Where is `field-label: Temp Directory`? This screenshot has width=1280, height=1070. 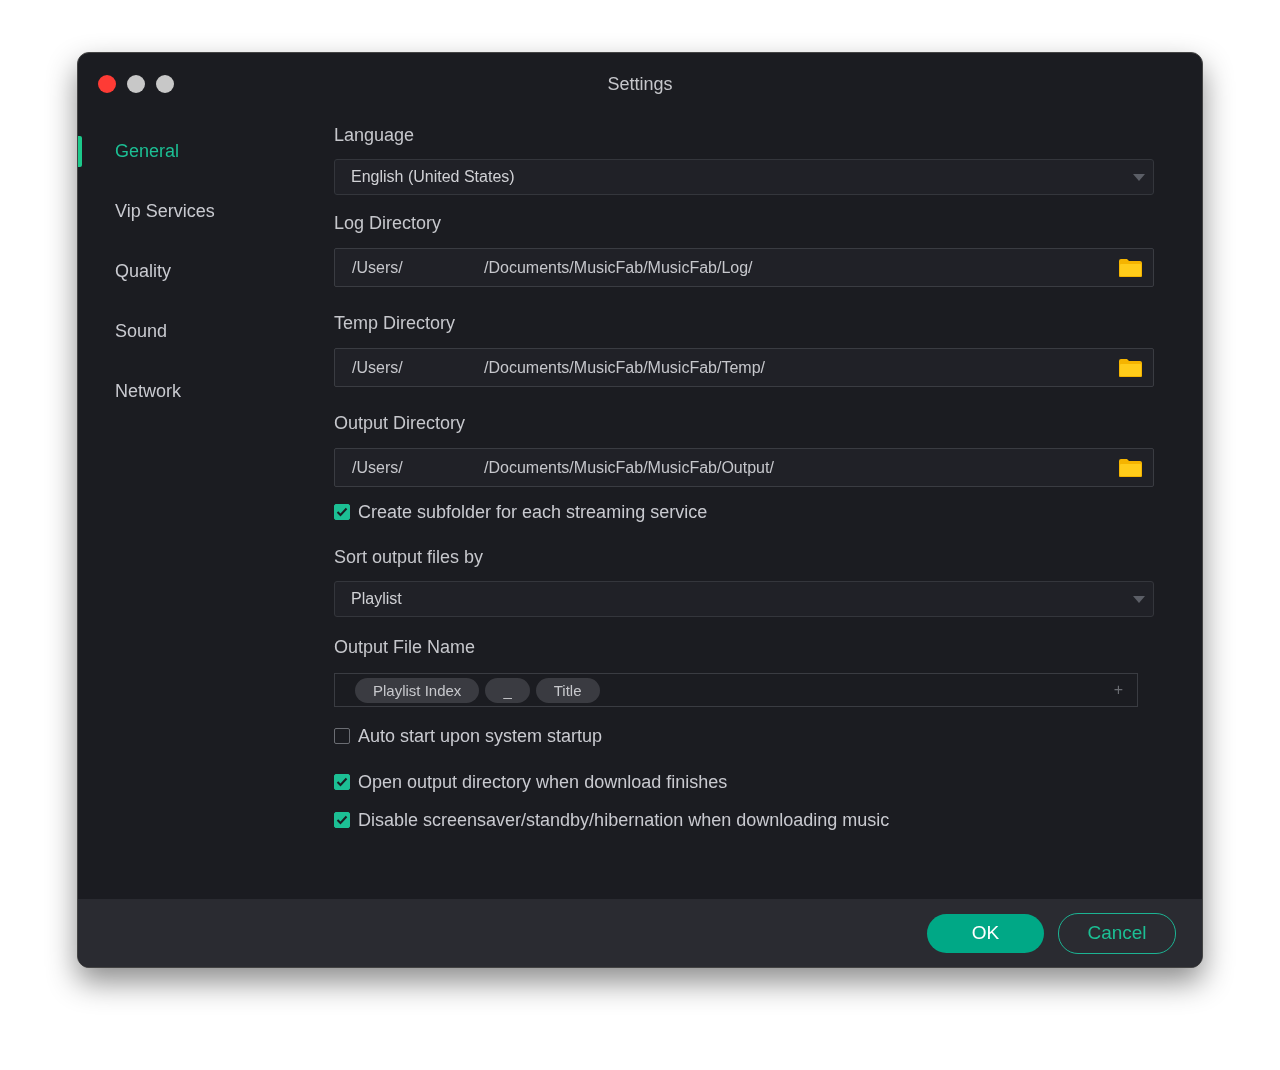
field-label: Temp Directory is located at coordinates (395, 323).